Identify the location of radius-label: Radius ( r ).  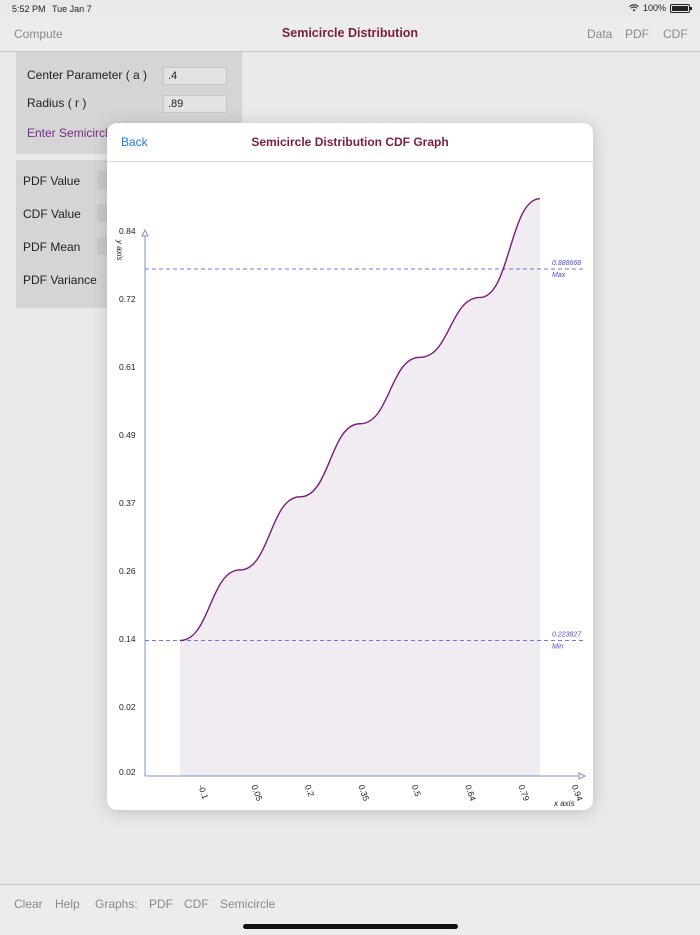
(57, 103).